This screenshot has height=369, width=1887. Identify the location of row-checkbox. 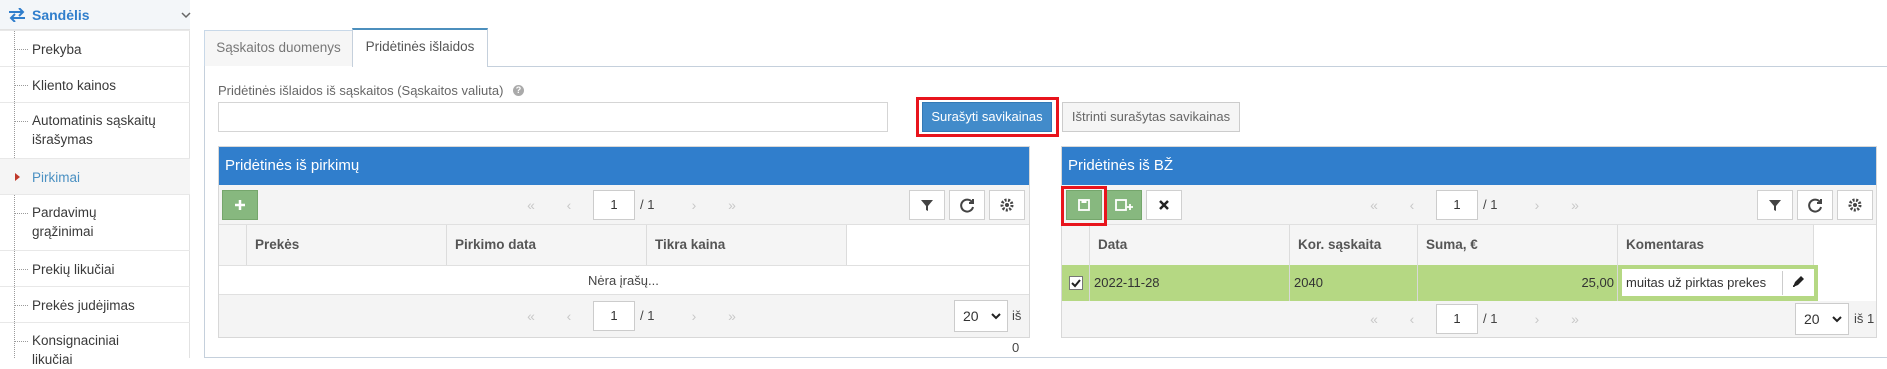
(1076, 283).